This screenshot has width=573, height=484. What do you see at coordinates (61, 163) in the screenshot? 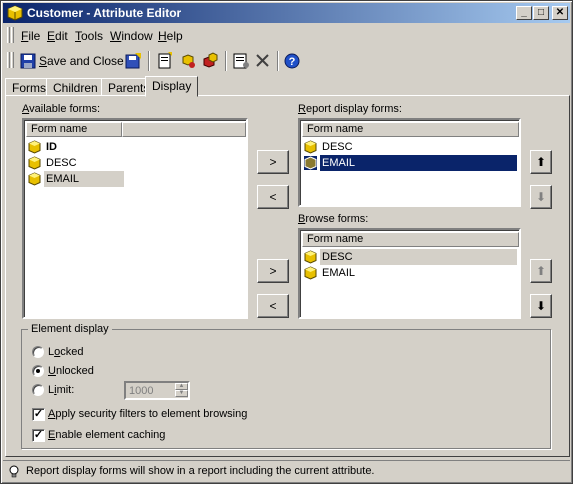
I see `form-name: DESC` at bounding box center [61, 163].